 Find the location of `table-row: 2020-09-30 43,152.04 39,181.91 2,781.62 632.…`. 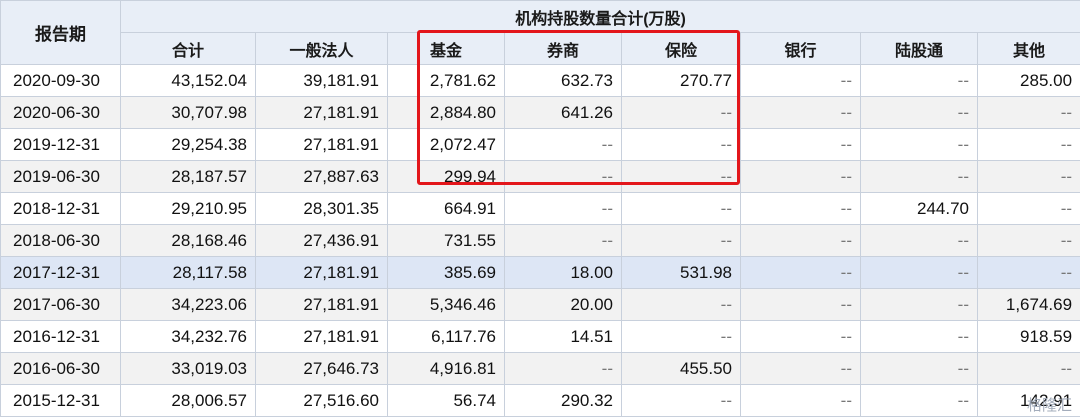

table-row: 2020-09-30 43,152.04 39,181.91 2,781.62 632.… is located at coordinates (540, 80).